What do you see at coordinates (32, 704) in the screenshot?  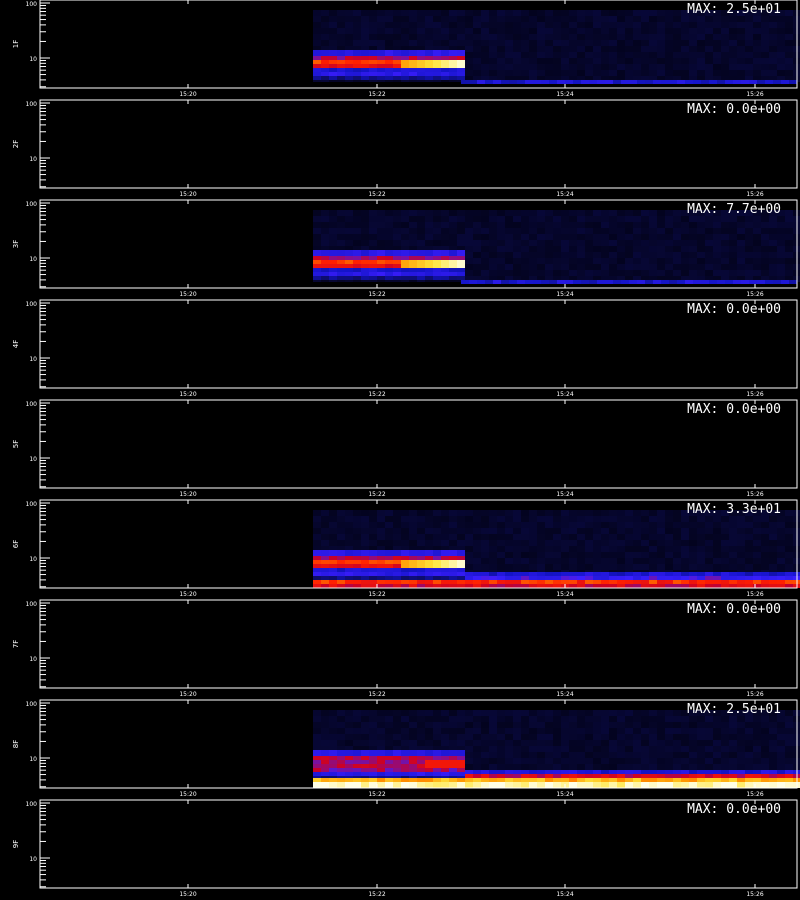 I see `y-tick-label: 100` at bounding box center [32, 704].